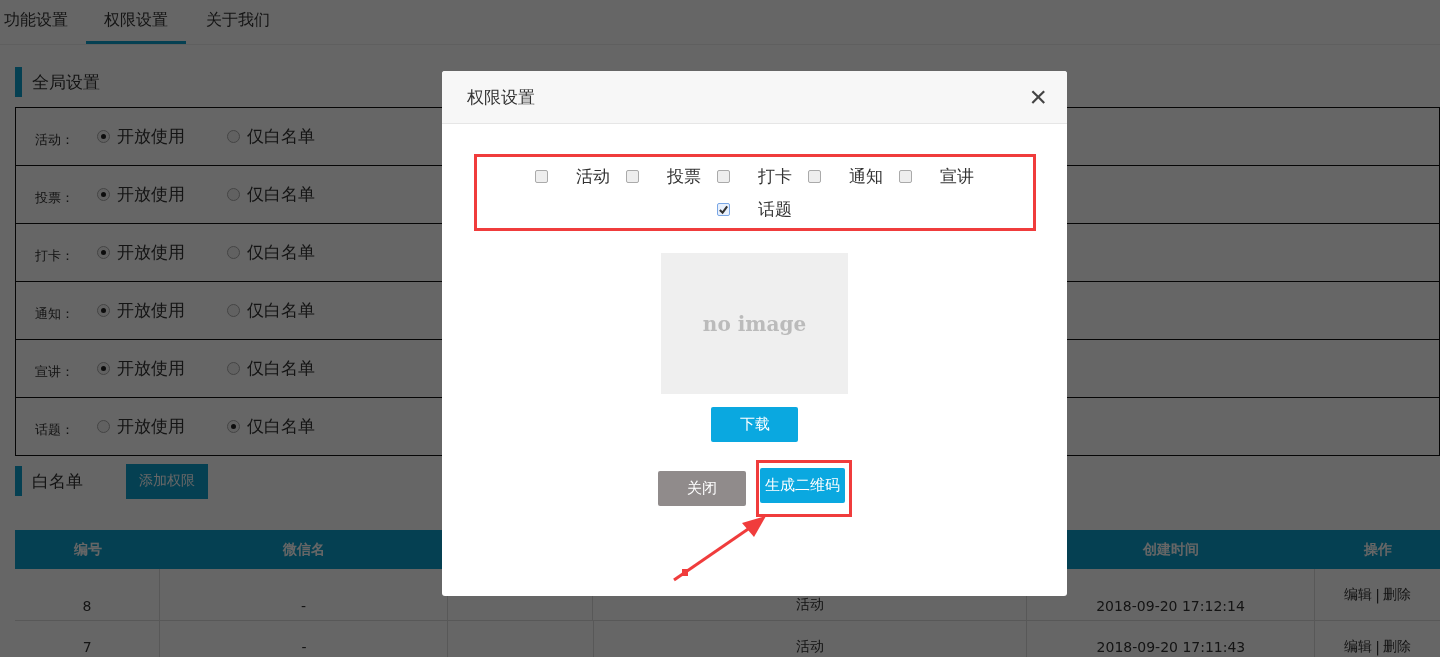 Image resolution: width=1440 pixels, height=657 pixels. Describe the element at coordinates (55, 371) in the screenshot. I see `setting-label: 宣讲：` at that location.